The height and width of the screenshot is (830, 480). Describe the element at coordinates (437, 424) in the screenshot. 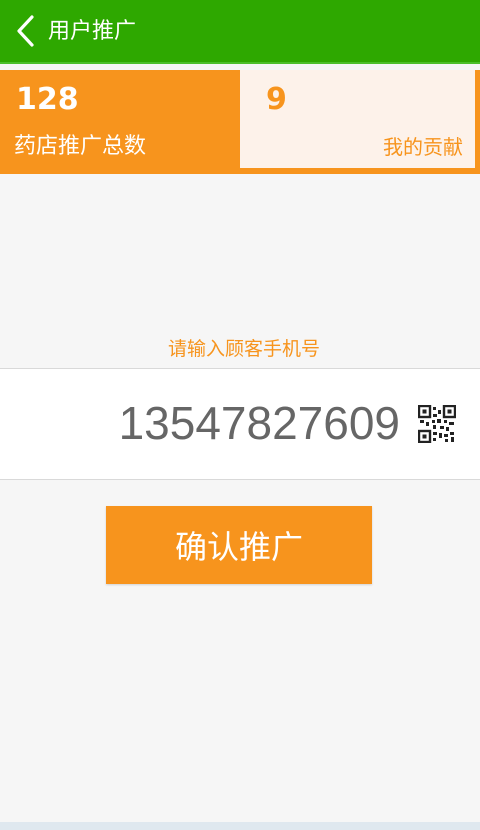

I see `qr-code-icon` at that location.